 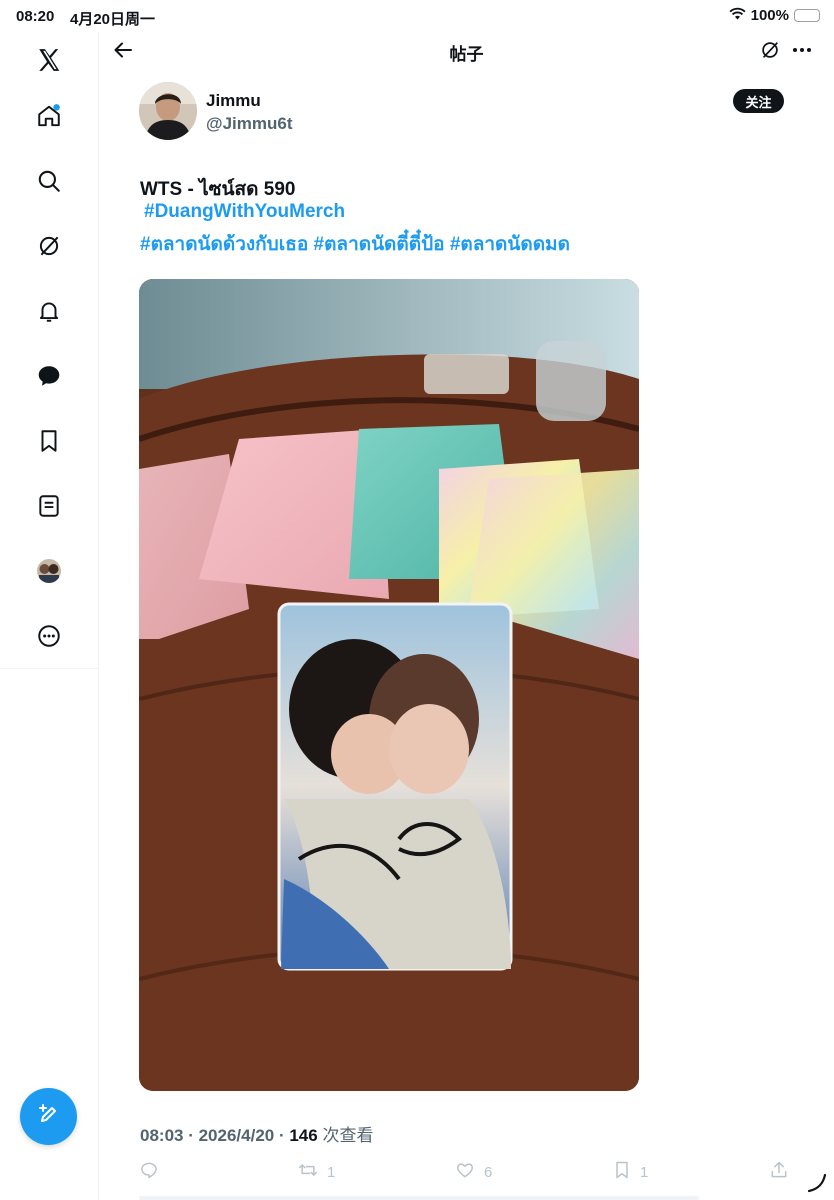 What do you see at coordinates (419, 1198) in the screenshot?
I see `reply-bar-edge` at bounding box center [419, 1198].